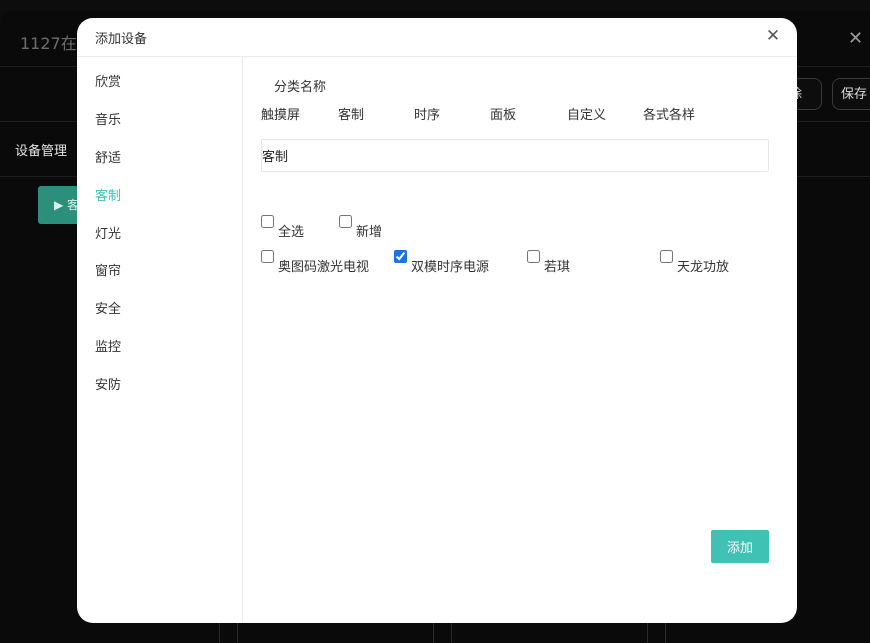 This screenshot has height=643, width=870. I want to click on sidebar-item-curtain: 窗帘, so click(108, 269).